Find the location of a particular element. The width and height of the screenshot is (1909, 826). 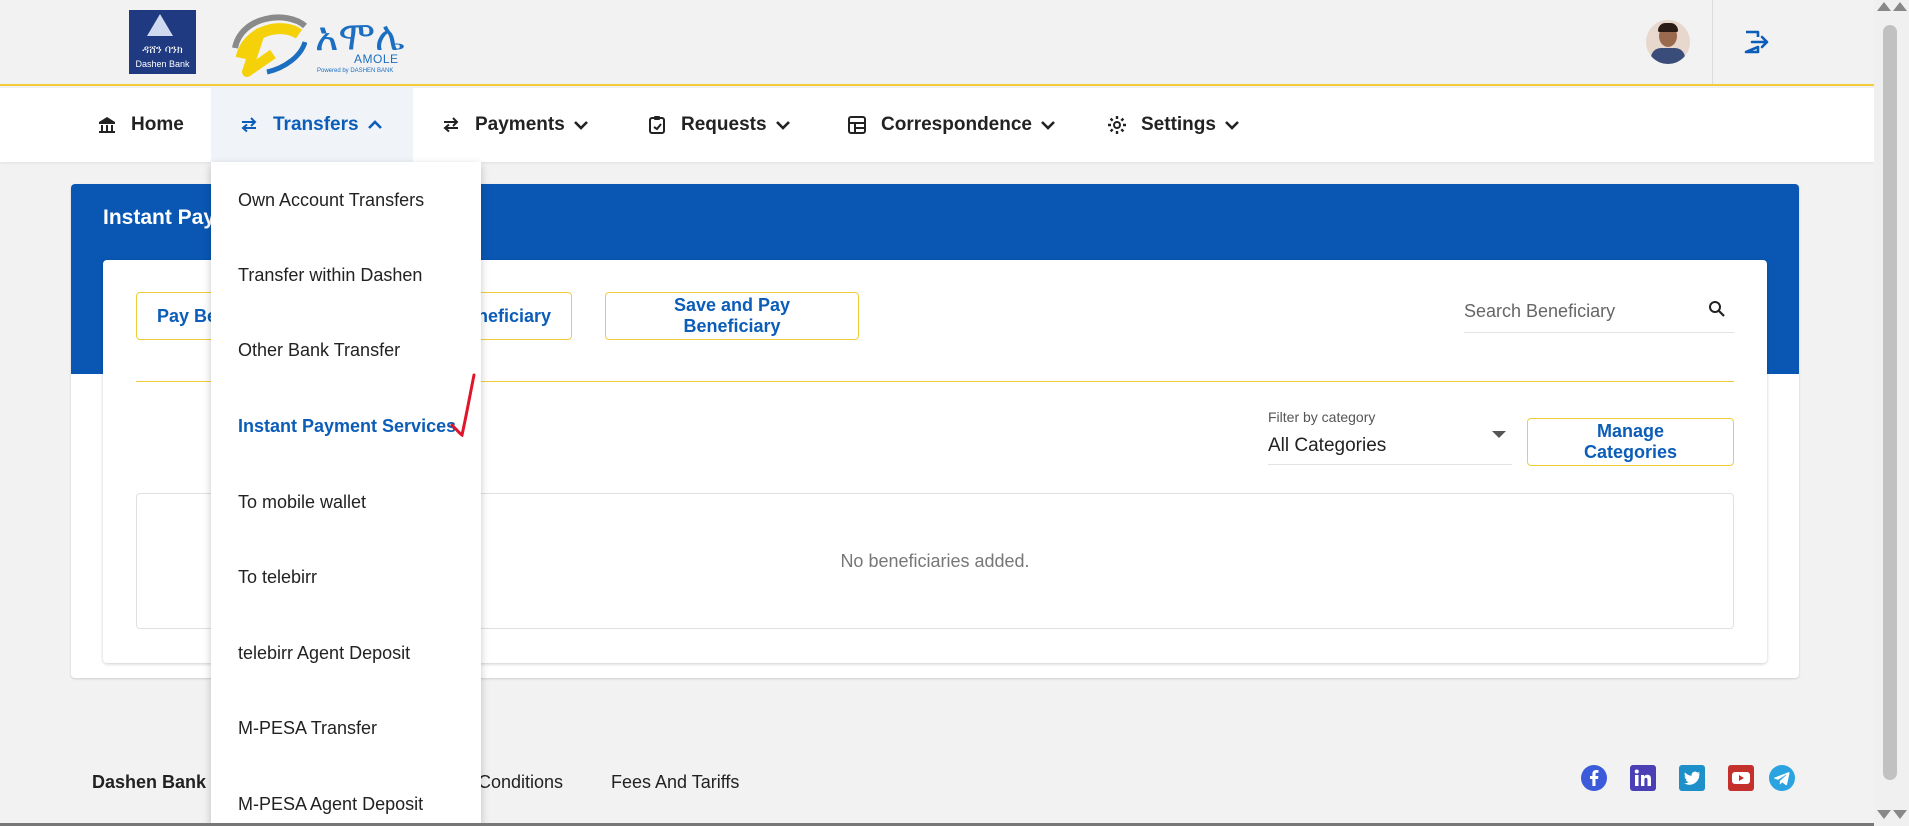

nav-requests: Requests is located at coordinates (719, 125).